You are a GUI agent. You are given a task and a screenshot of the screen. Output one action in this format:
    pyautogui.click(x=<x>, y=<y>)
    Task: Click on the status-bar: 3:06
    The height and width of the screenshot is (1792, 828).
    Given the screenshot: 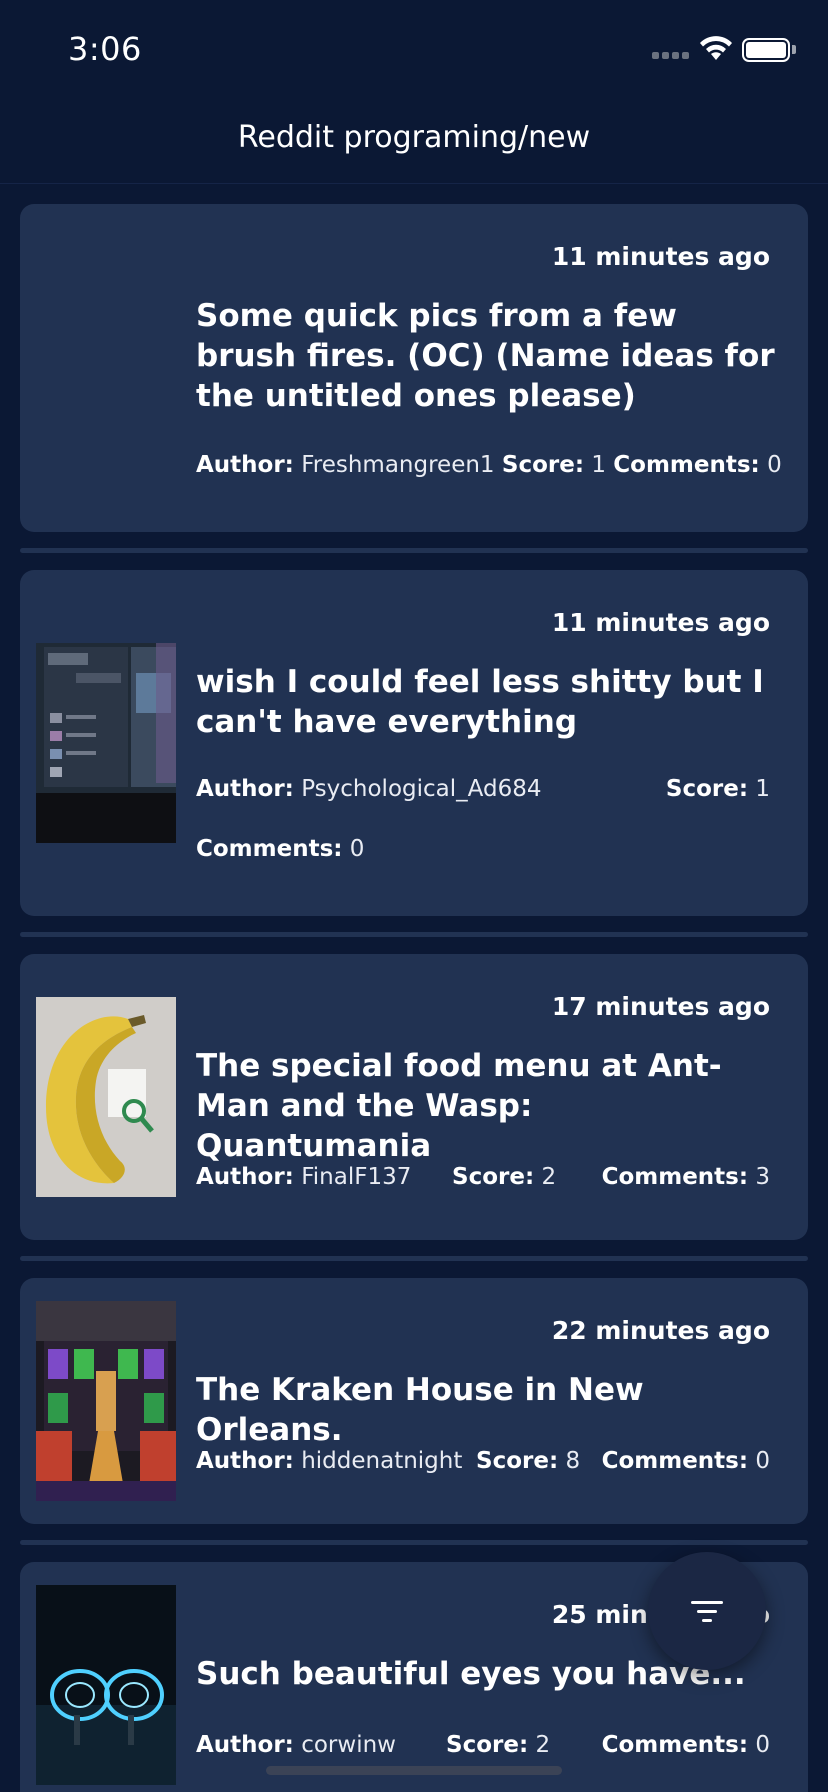 What is the action you would take?
    pyautogui.click(x=414, y=50)
    